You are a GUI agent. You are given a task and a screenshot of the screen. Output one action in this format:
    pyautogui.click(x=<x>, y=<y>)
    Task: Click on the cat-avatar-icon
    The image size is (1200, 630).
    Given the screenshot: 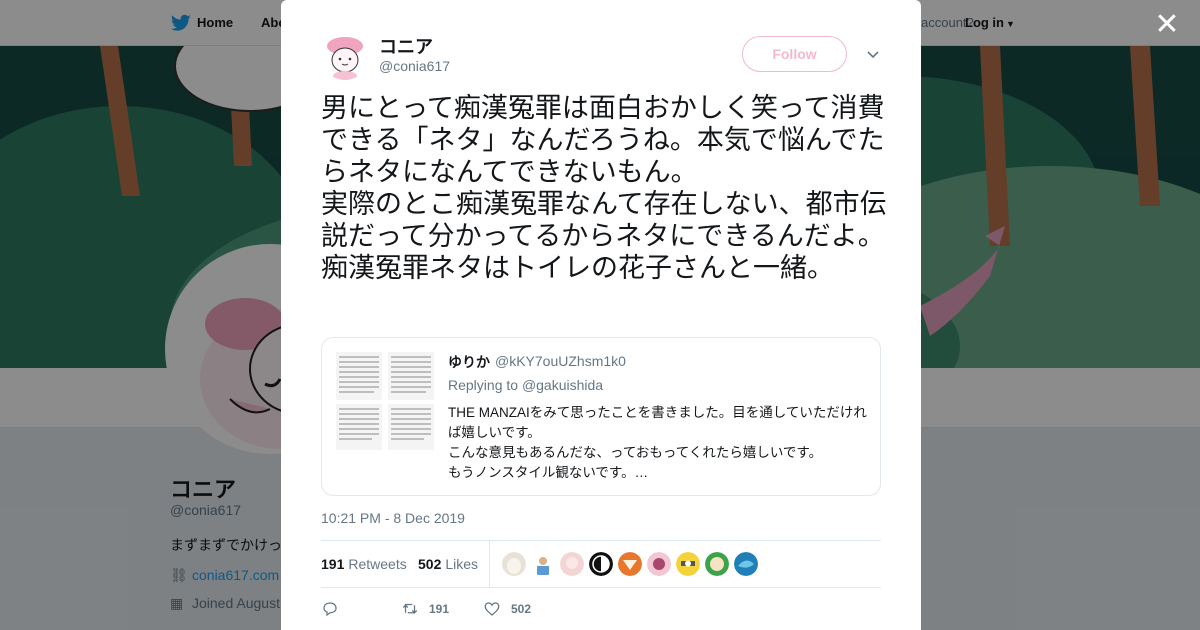 What is the action you would take?
    pyautogui.click(x=345, y=56)
    